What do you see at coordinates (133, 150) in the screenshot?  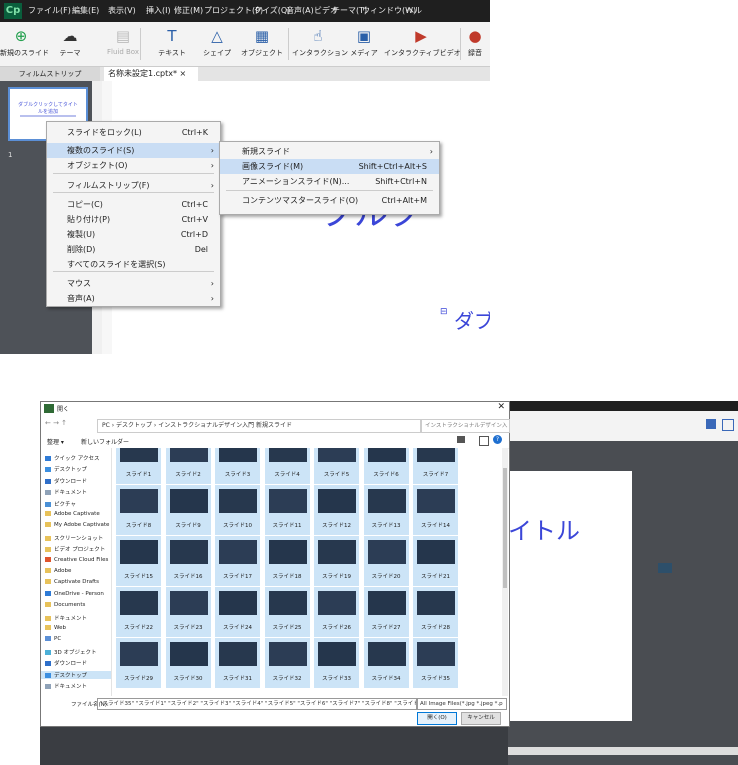 I see `context-menu-item: 複数のスライド(S) ›` at bounding box center [133, 150].